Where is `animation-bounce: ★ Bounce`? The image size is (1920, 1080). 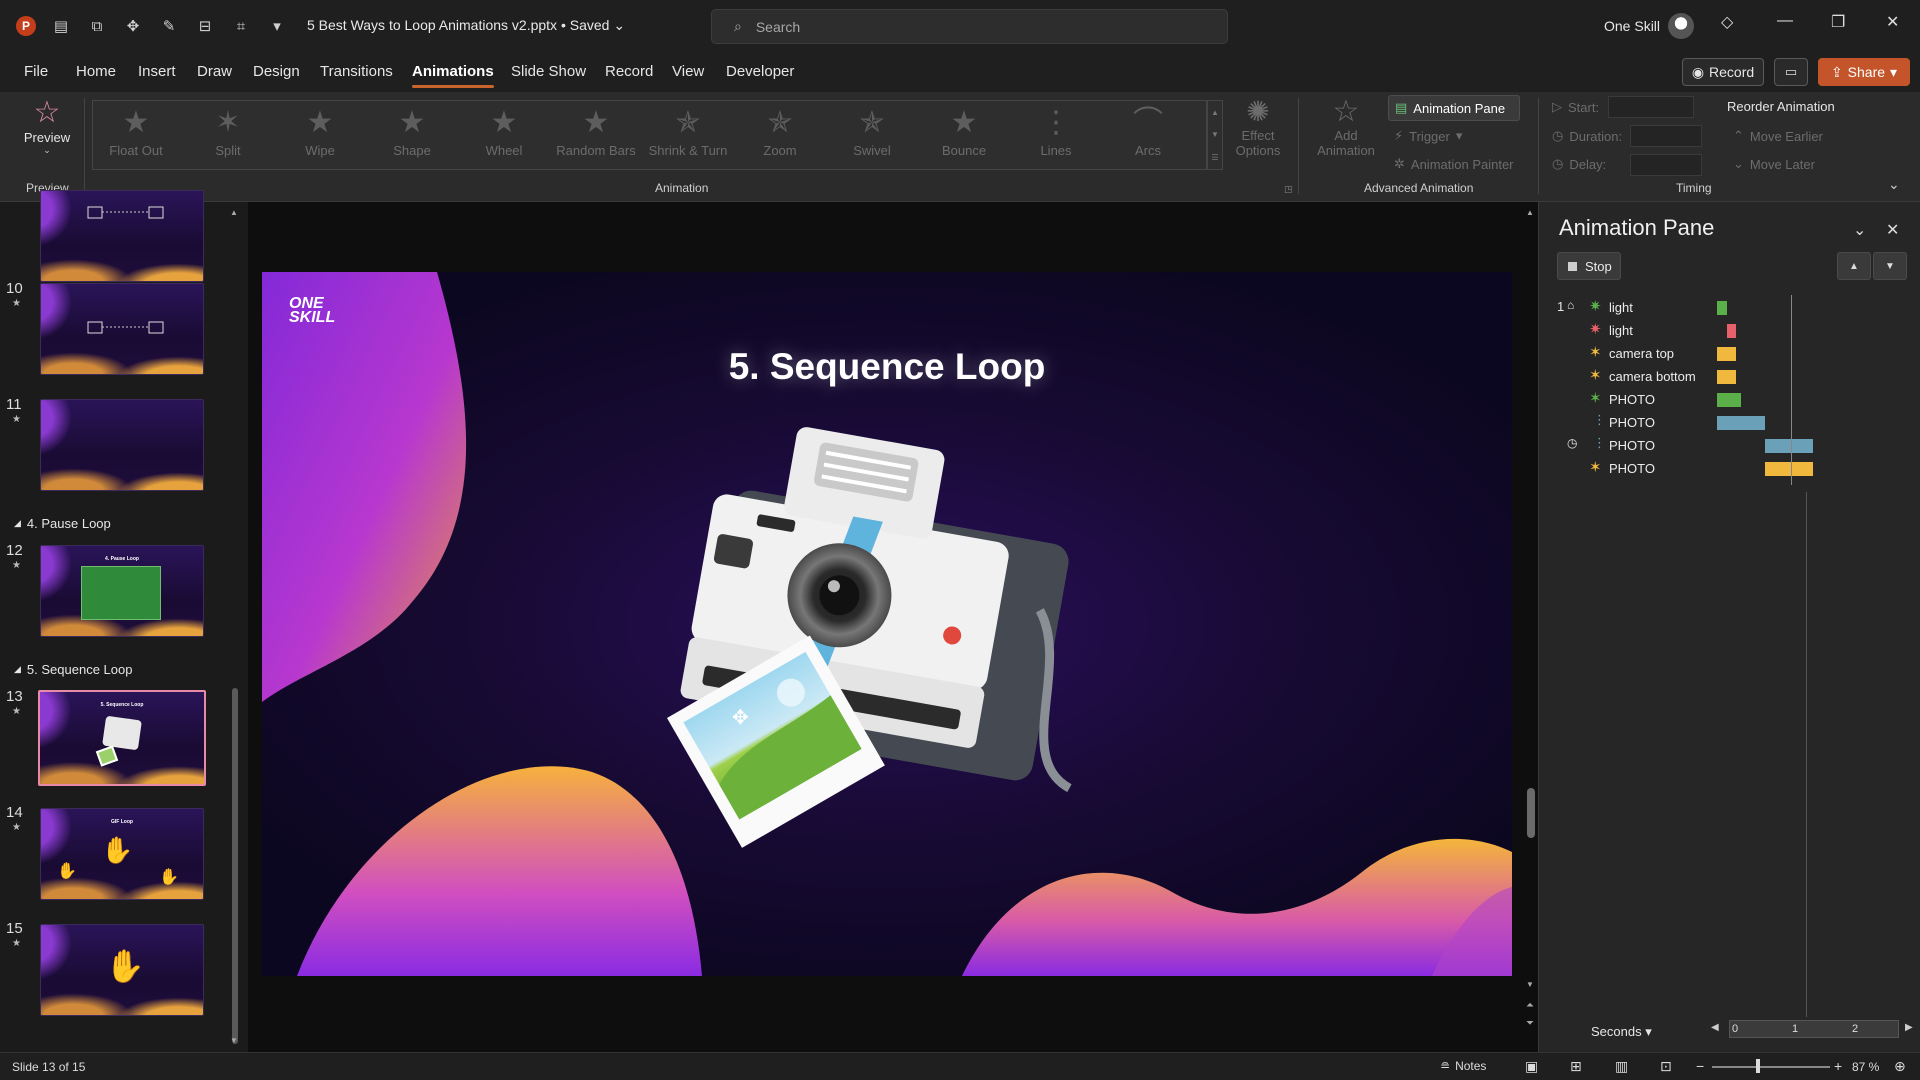
animation-bounce: ★ Bounce is located at coordinates (964, 133).